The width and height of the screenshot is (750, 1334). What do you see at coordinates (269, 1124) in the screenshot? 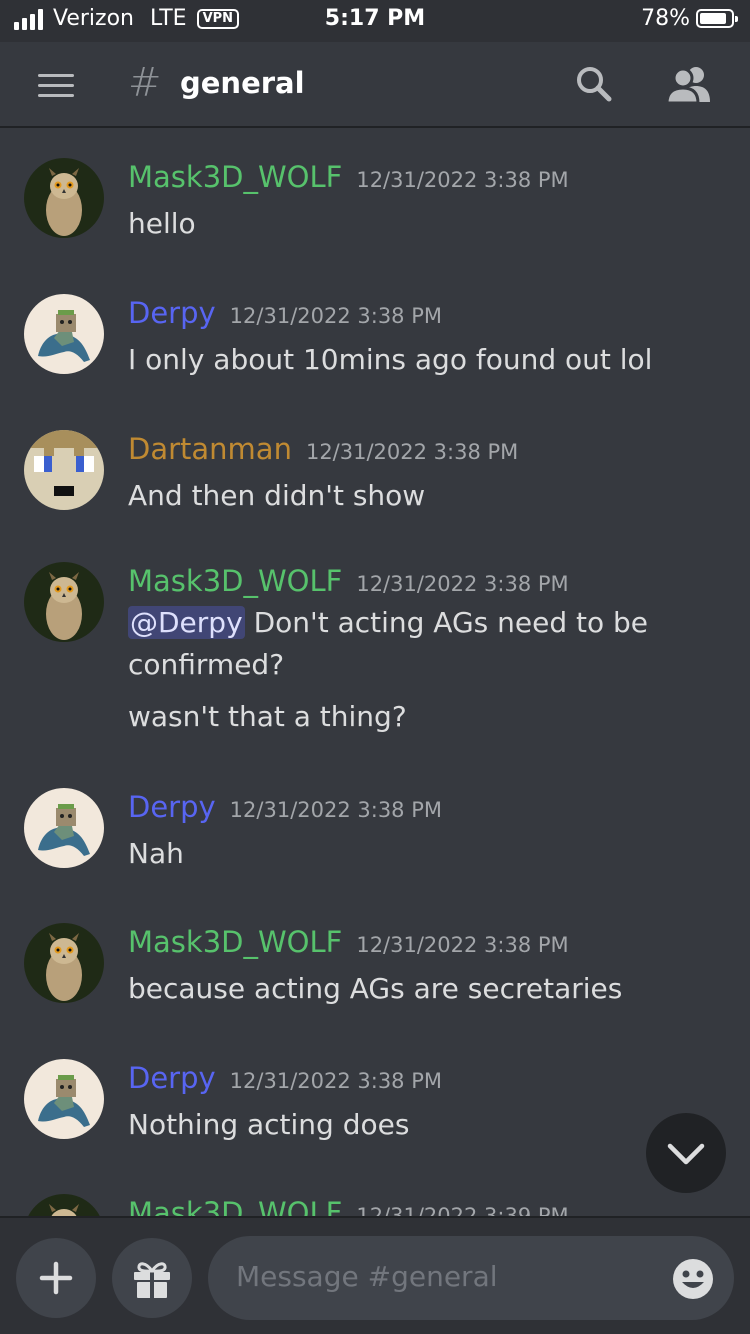
I see `message-text: Nothing acting does` at bounding box center [269, 1124].